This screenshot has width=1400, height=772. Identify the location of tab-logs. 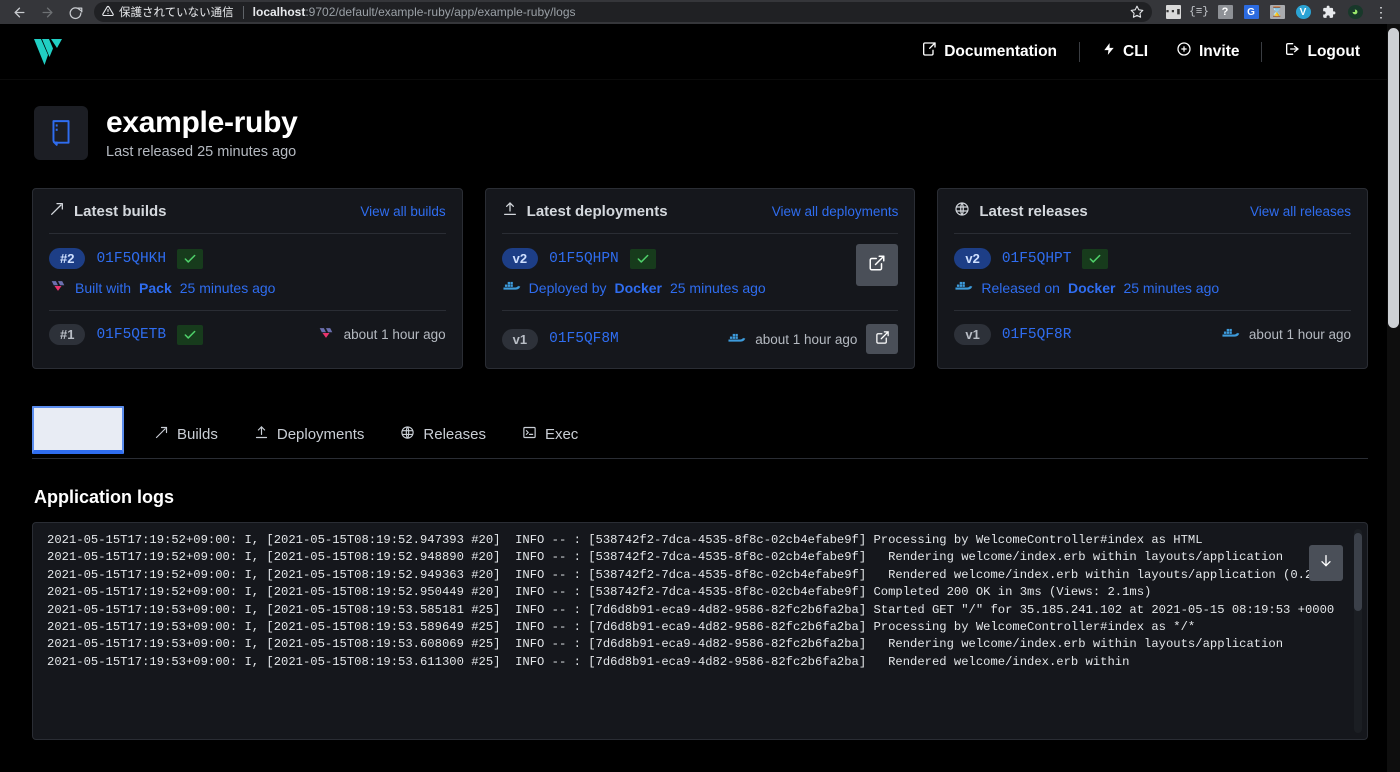
(78, 430).